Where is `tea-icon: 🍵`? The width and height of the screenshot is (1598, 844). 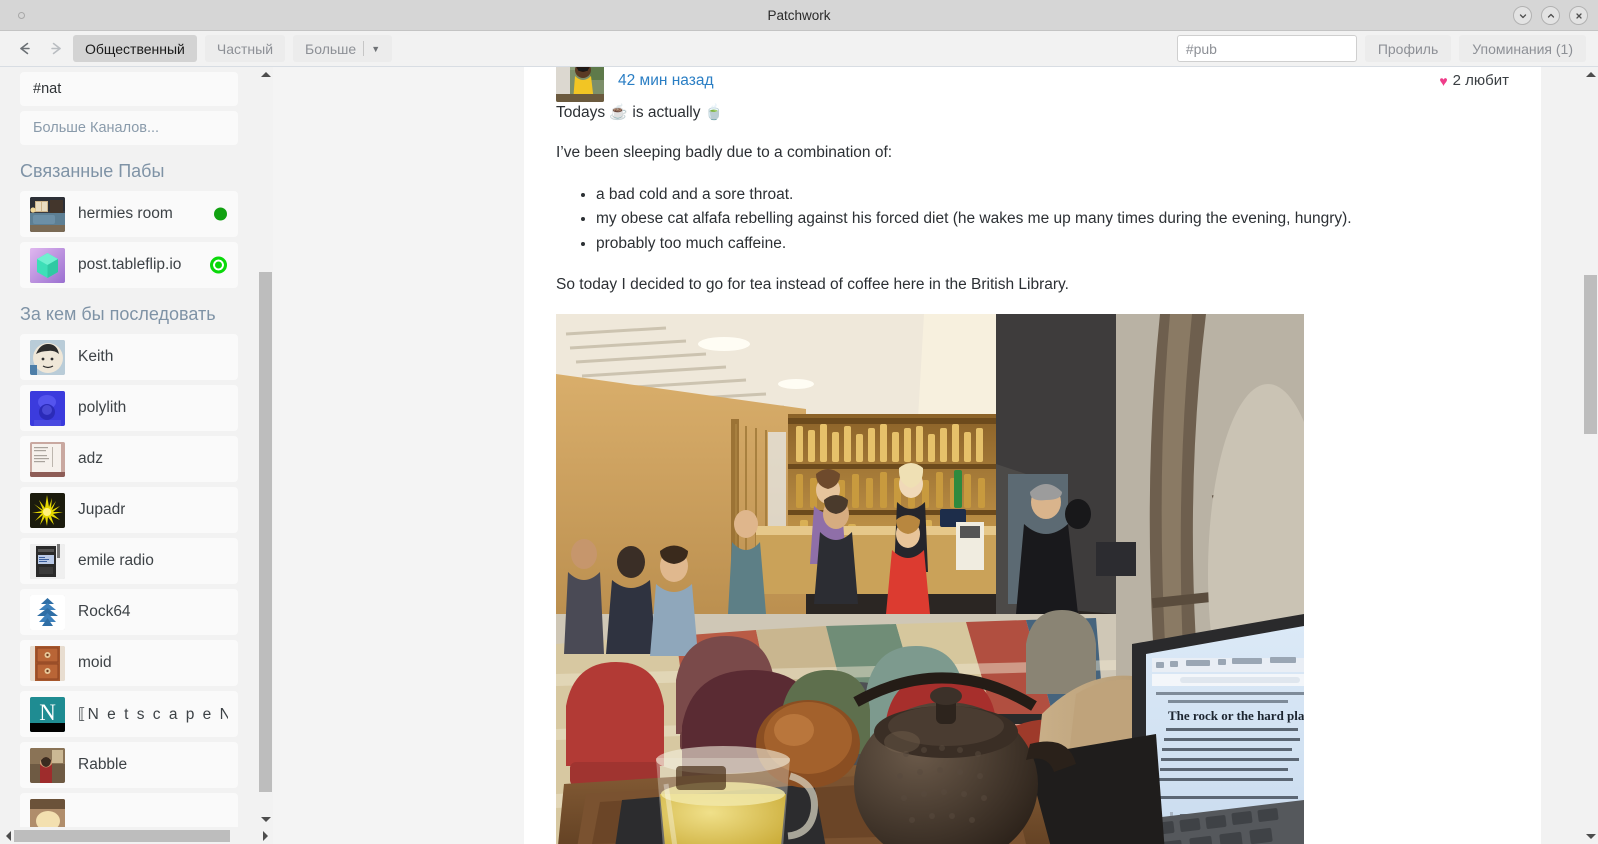 tea-icon: 🍵 is located at coordinates (714, 112).